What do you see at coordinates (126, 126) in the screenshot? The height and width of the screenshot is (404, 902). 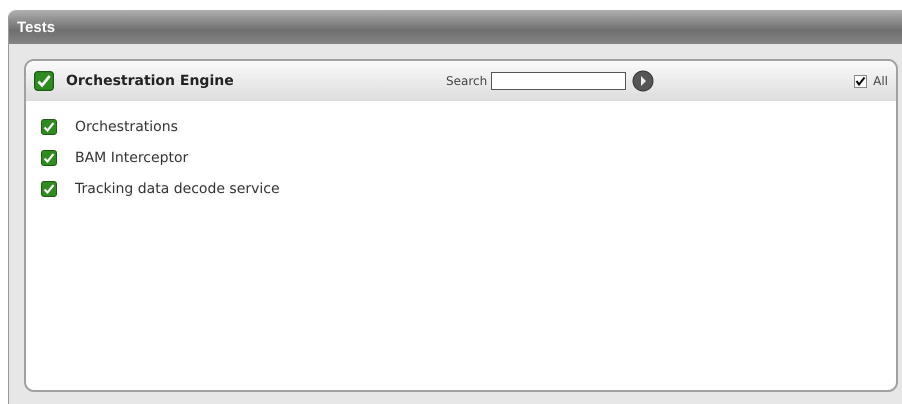 I see `test-item: Orchestrations` at bounding box center [126, 126].